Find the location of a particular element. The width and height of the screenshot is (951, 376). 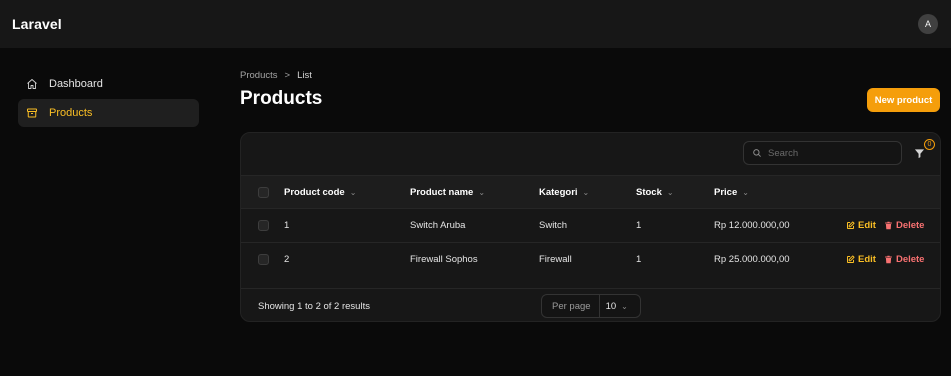

page-title: Products is located at coordinates (281, 98).